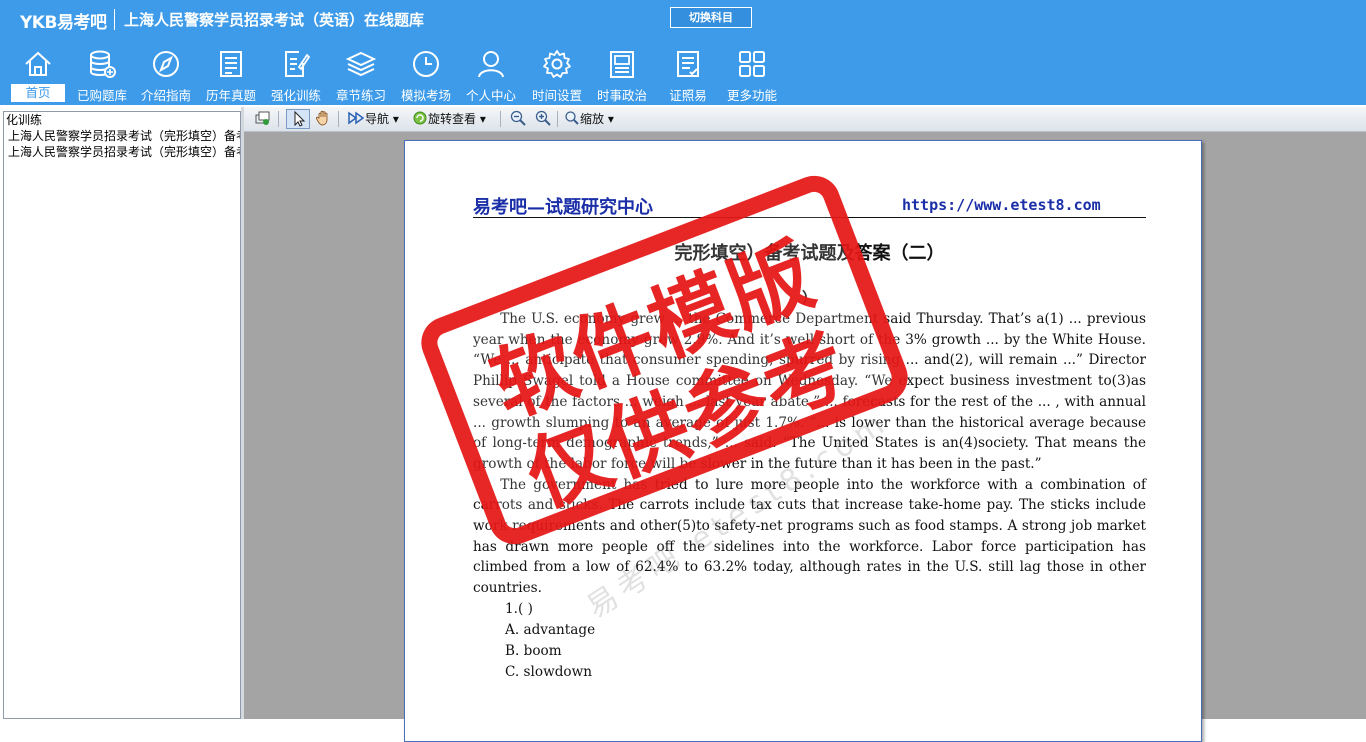  I want to click on page-header-url: https://www.etest8.com, so click(1001, 205).